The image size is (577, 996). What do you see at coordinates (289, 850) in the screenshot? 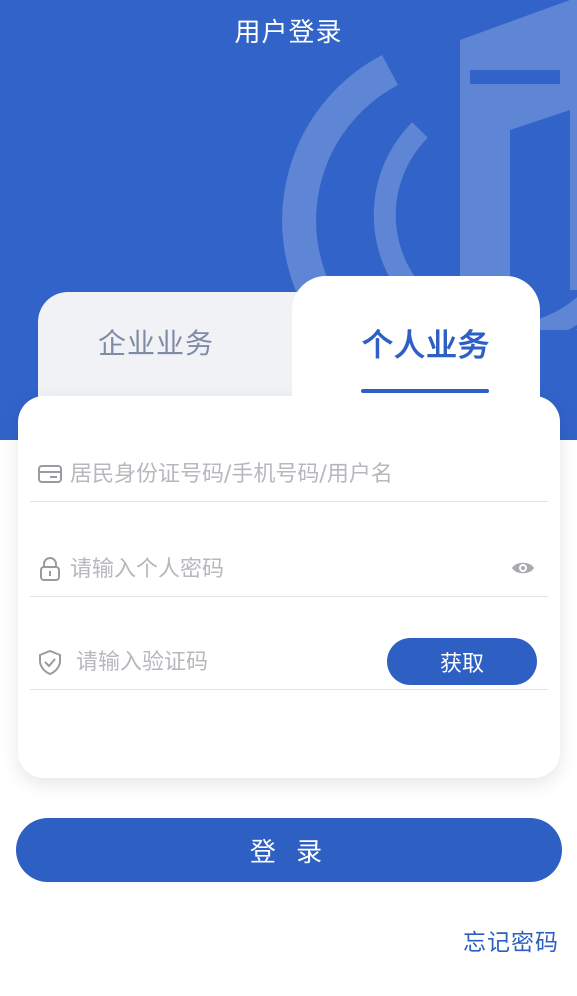
I see `login-button: 登 录` at bounding box center [289, 850].